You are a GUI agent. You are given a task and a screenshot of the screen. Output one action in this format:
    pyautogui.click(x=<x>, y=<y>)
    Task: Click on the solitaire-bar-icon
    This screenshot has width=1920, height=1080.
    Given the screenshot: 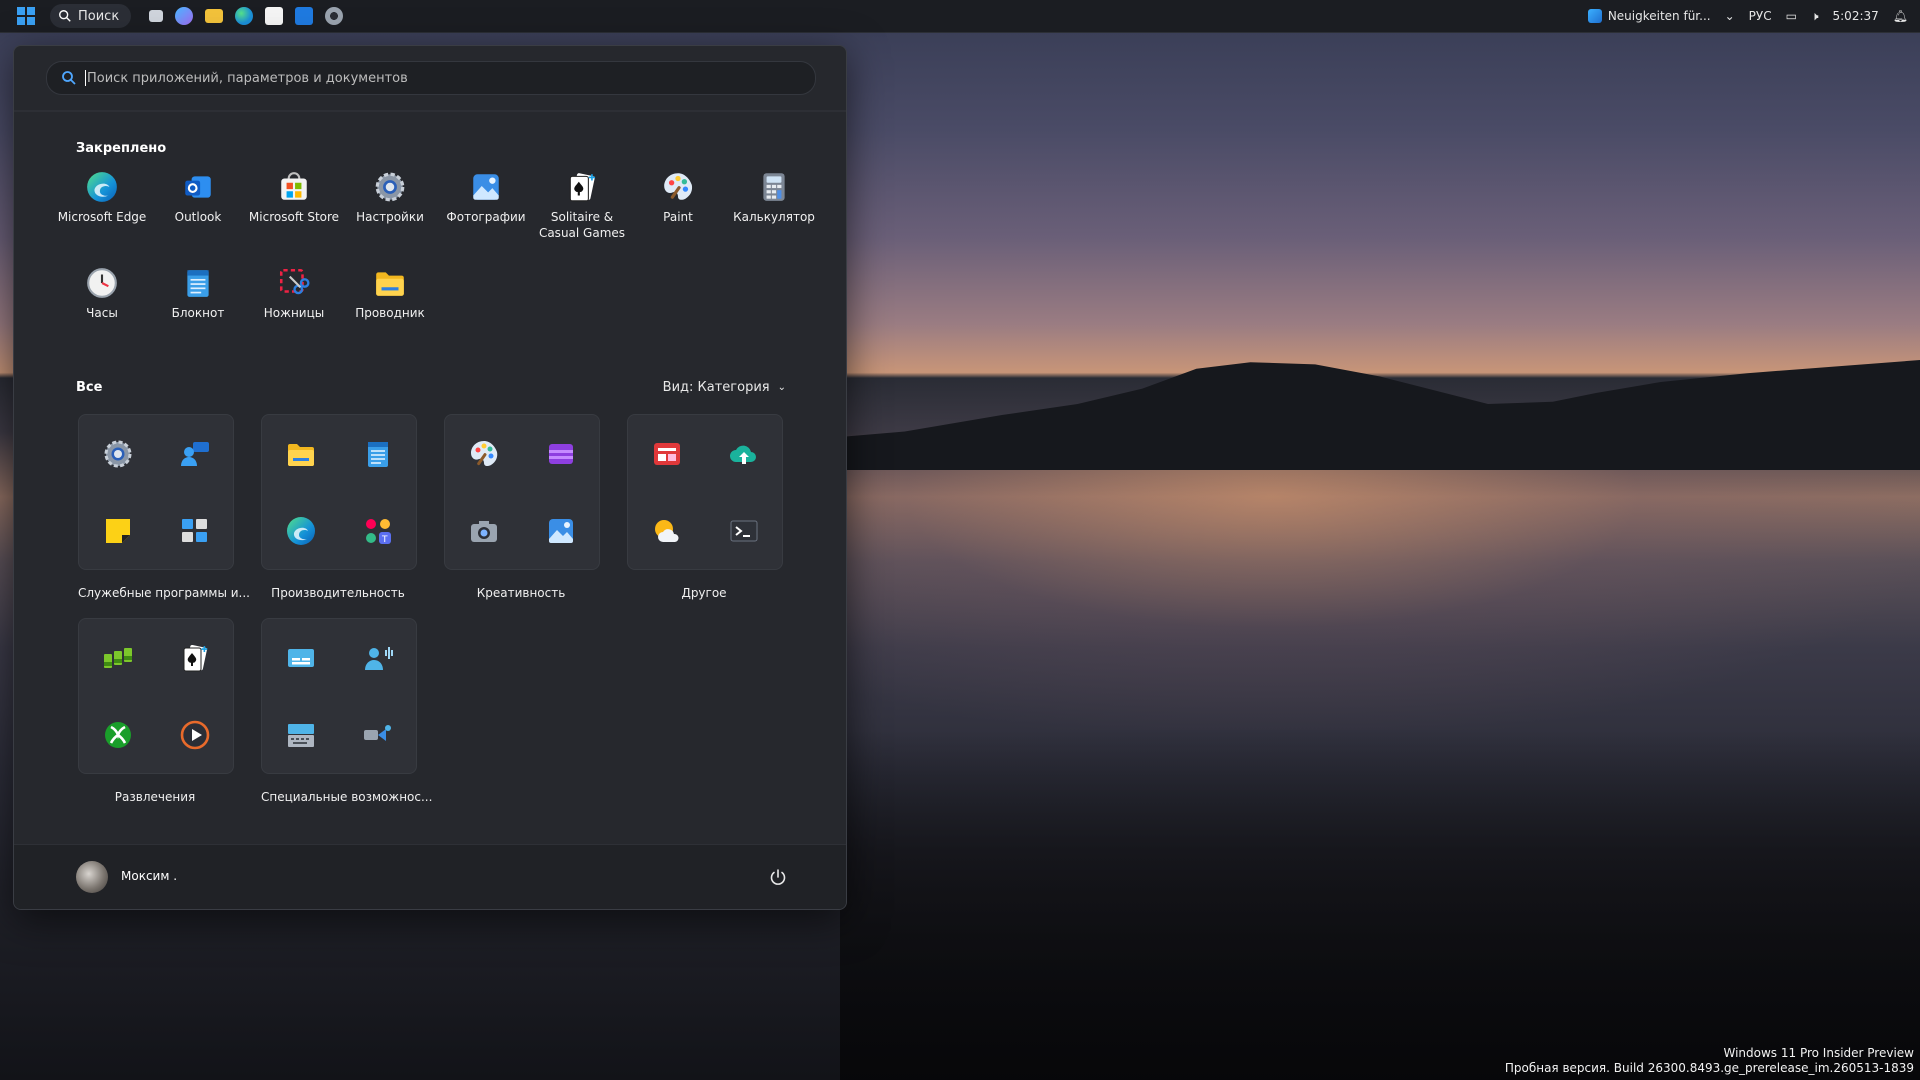 What is the action you would take?
    pyautogui.click(x=117, y=657)
    